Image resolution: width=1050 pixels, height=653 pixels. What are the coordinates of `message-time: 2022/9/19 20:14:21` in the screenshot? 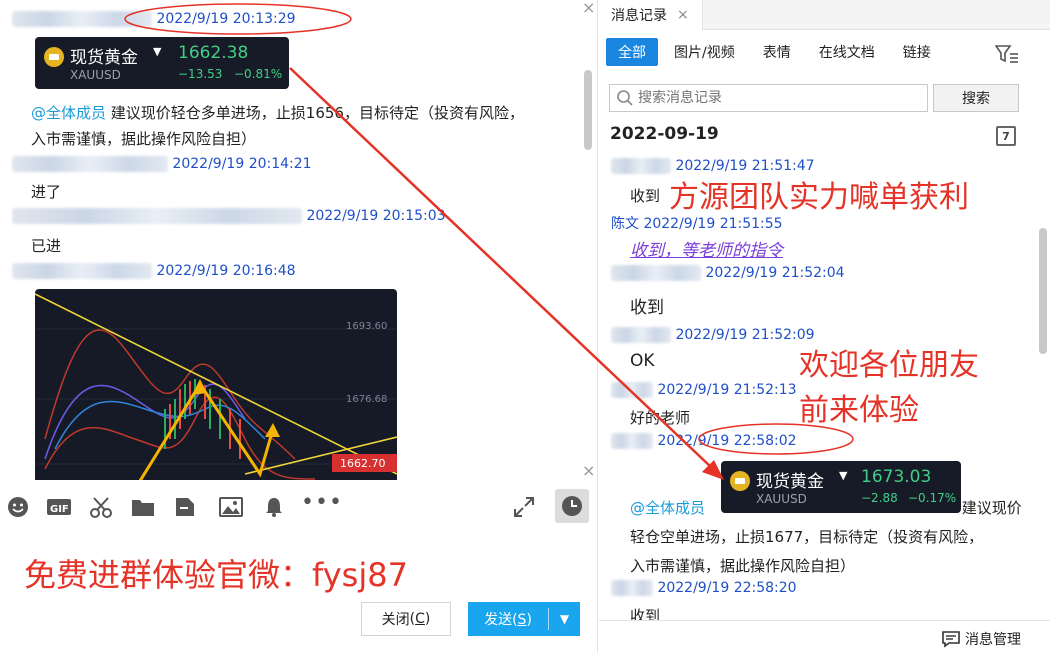 It's located at (242, 164).